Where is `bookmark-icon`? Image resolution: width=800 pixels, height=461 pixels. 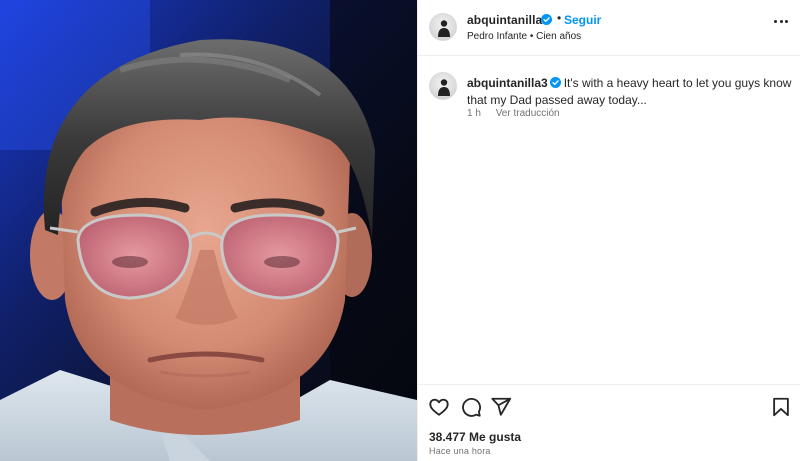
bookmark-icon is located at coordinates (781, 407).